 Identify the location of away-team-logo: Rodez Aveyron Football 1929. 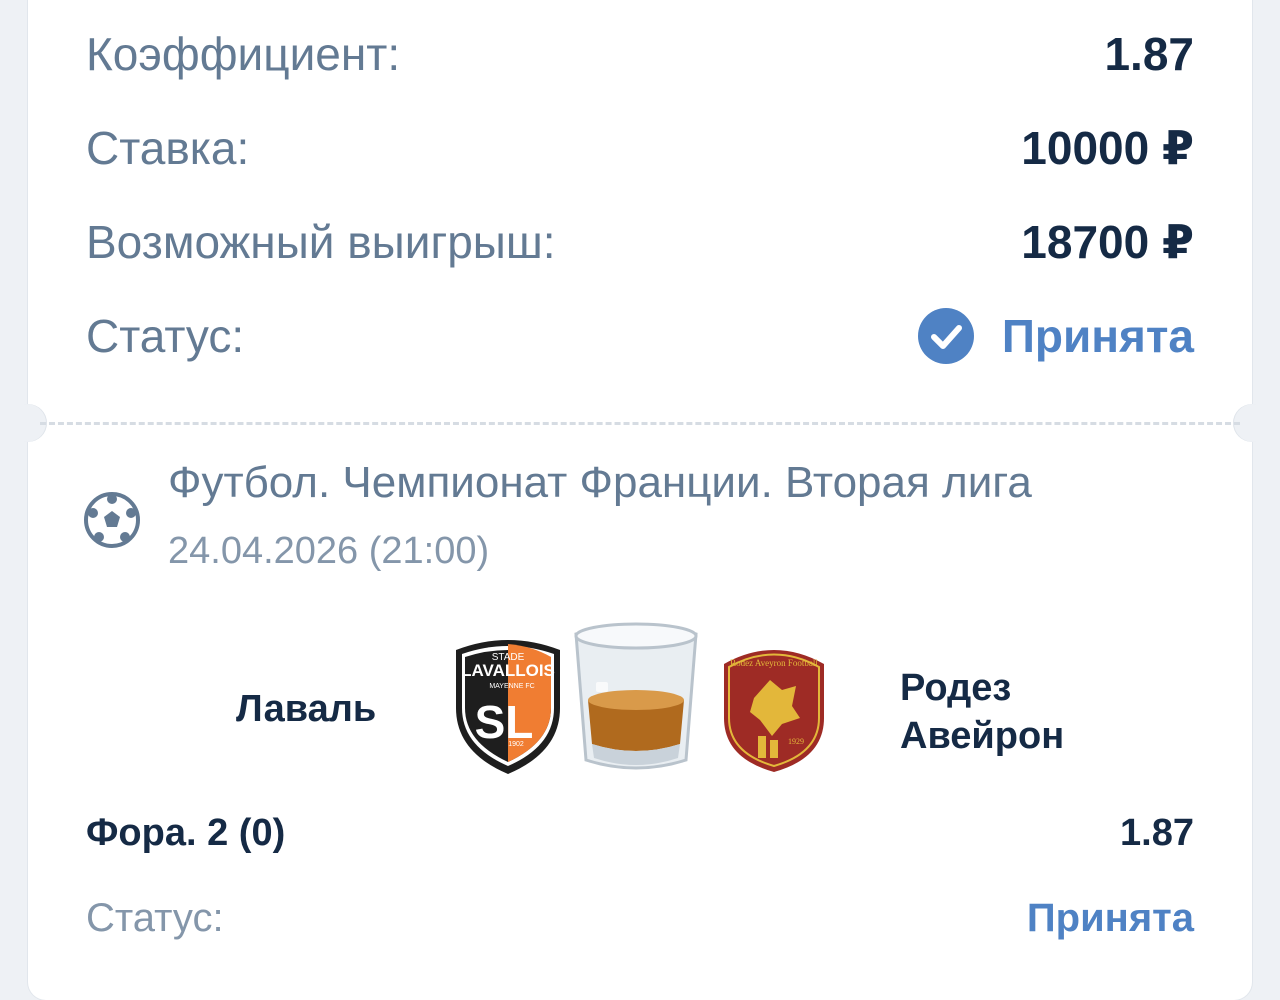
(774, 711).